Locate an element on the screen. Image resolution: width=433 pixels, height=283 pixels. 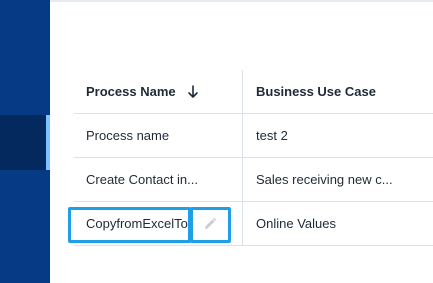
business-use-case-cell: test 2 is located at coordinates (272, 135).